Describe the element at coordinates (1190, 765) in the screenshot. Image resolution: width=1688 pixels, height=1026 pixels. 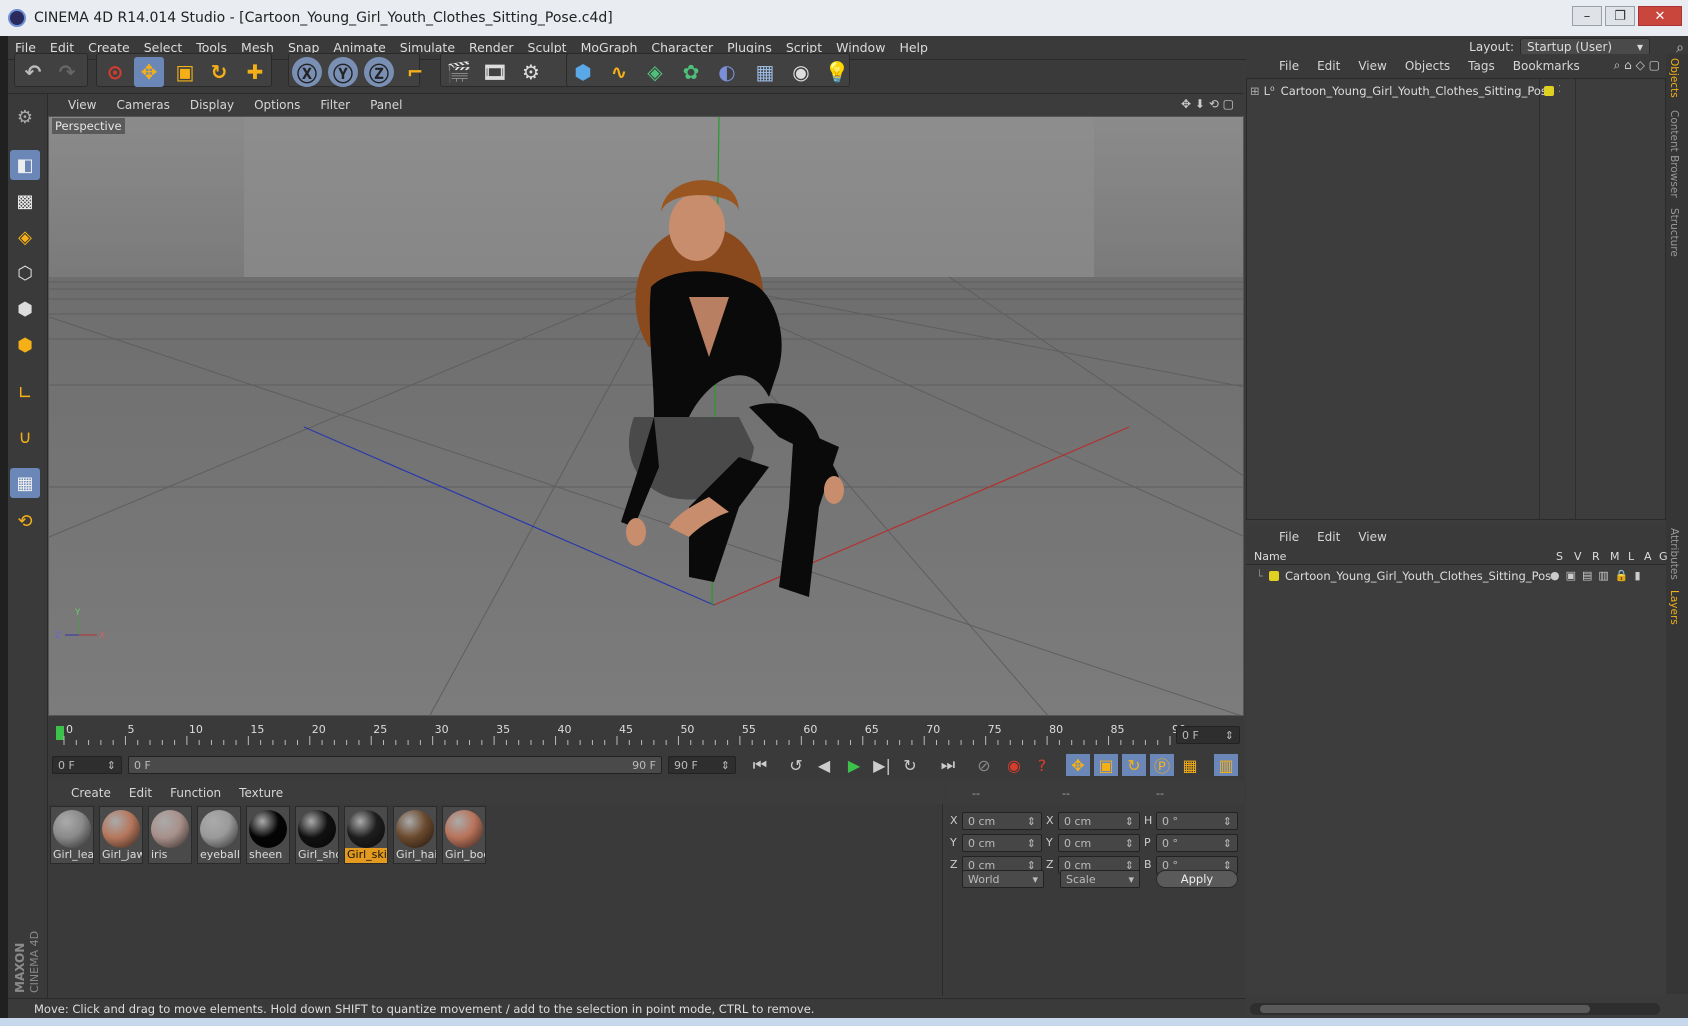
I see `point-level-animation-icon: ▦` at that location.